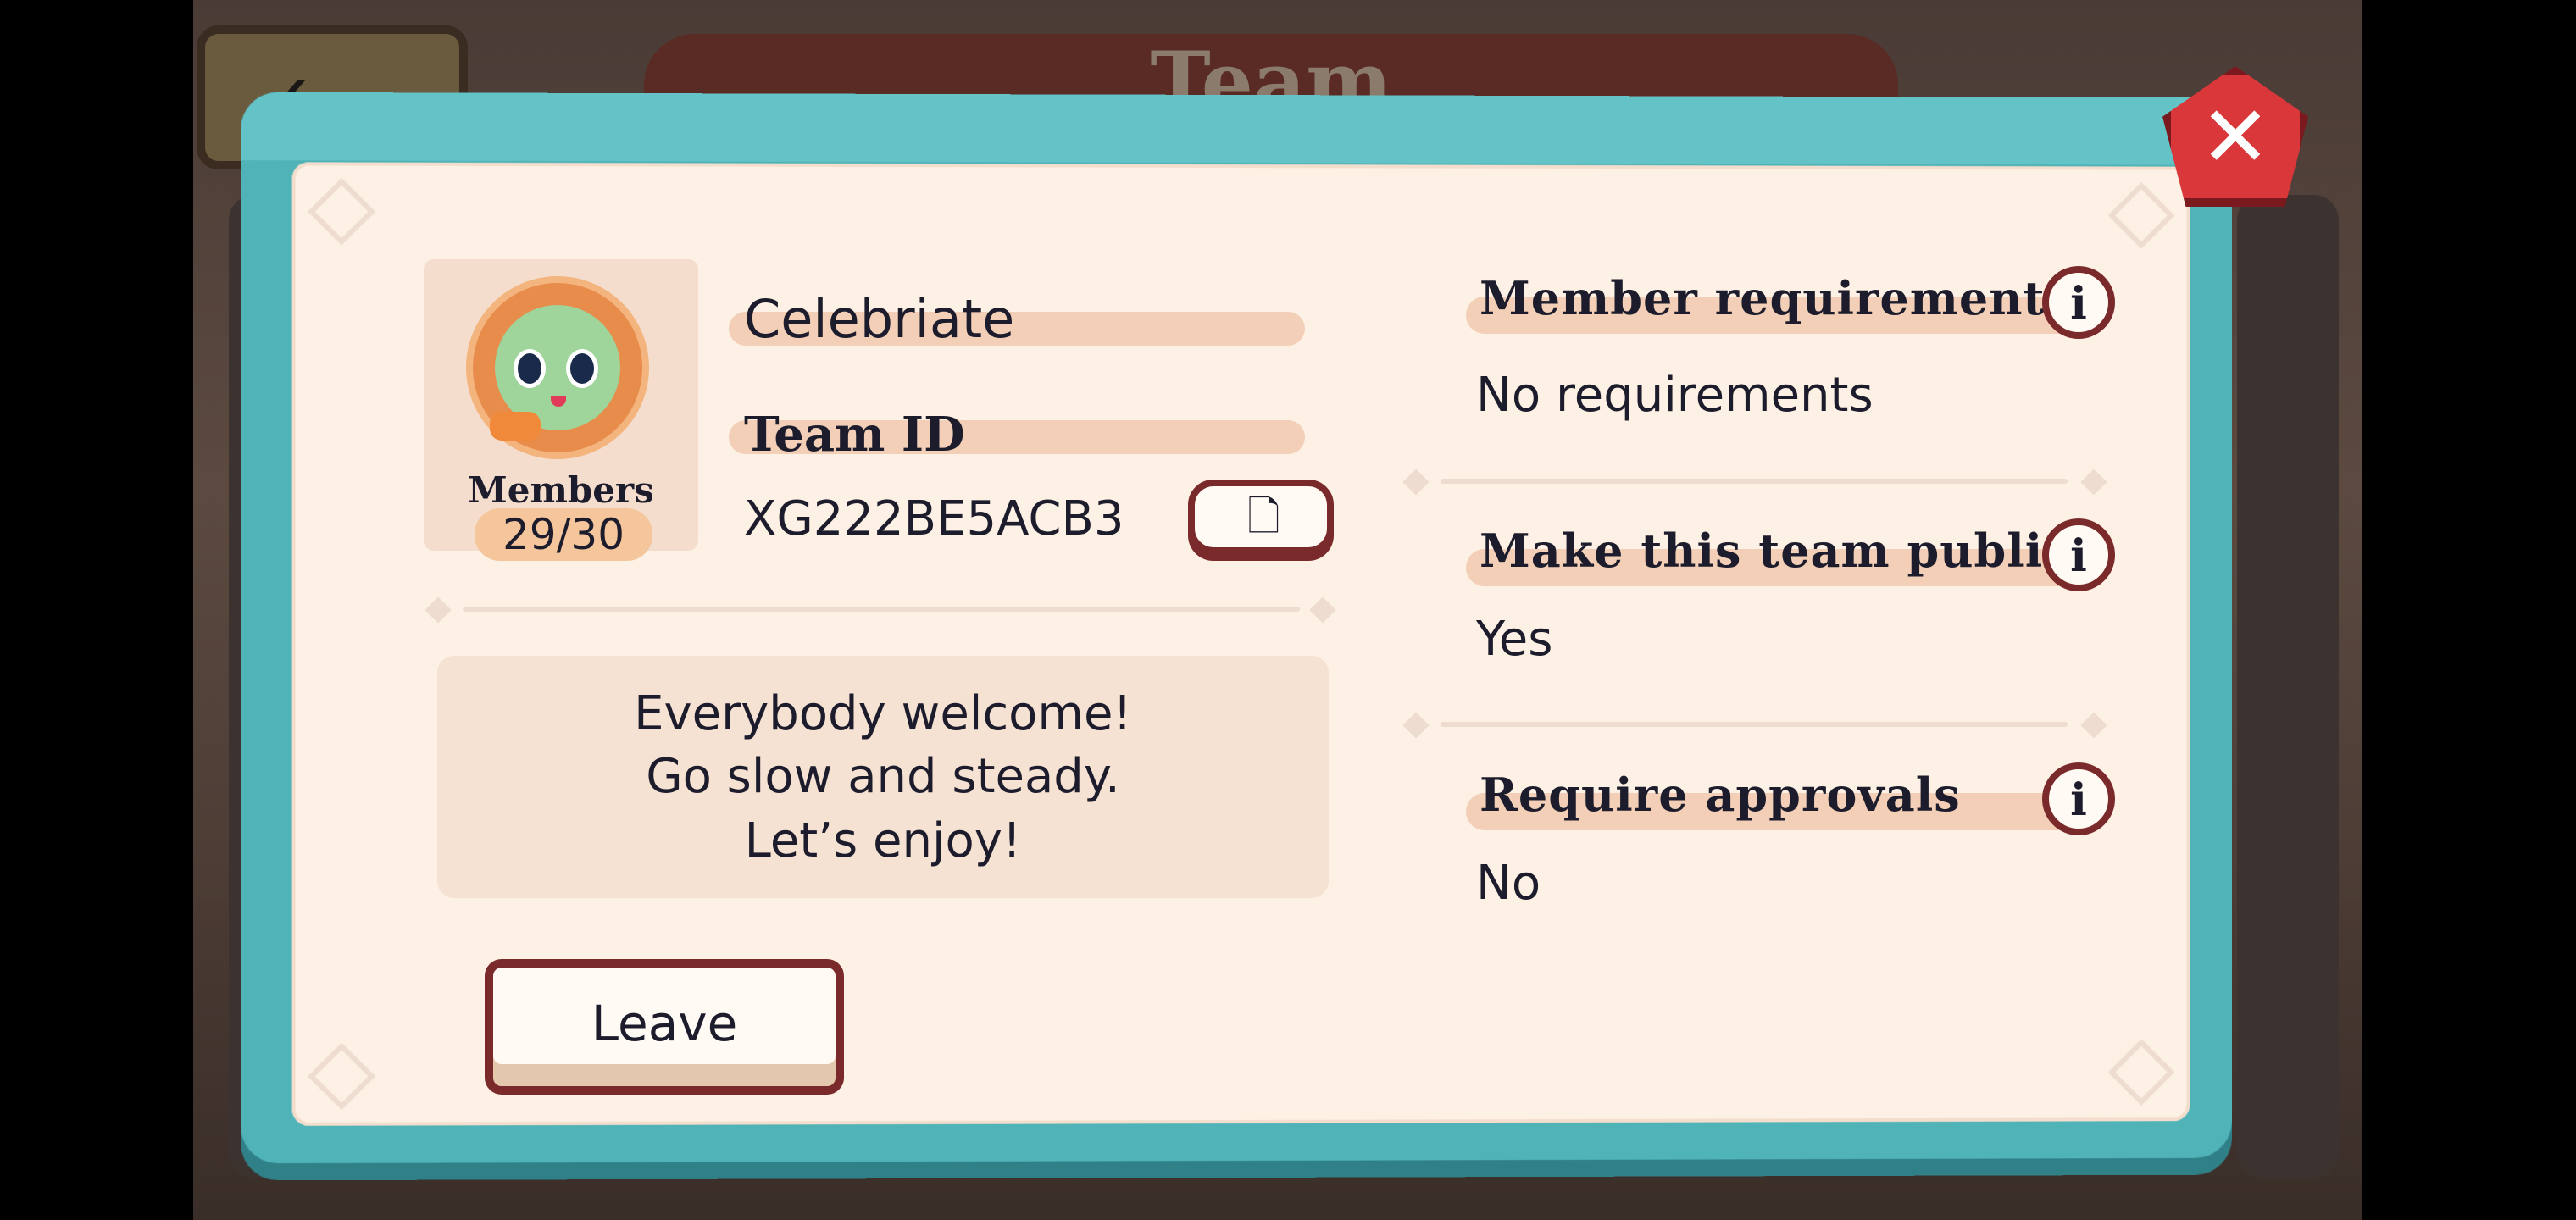 The height and width of the screenshot is (1220, 2576). I want to click on description-line: Go slow and steady., so click(883, 776).